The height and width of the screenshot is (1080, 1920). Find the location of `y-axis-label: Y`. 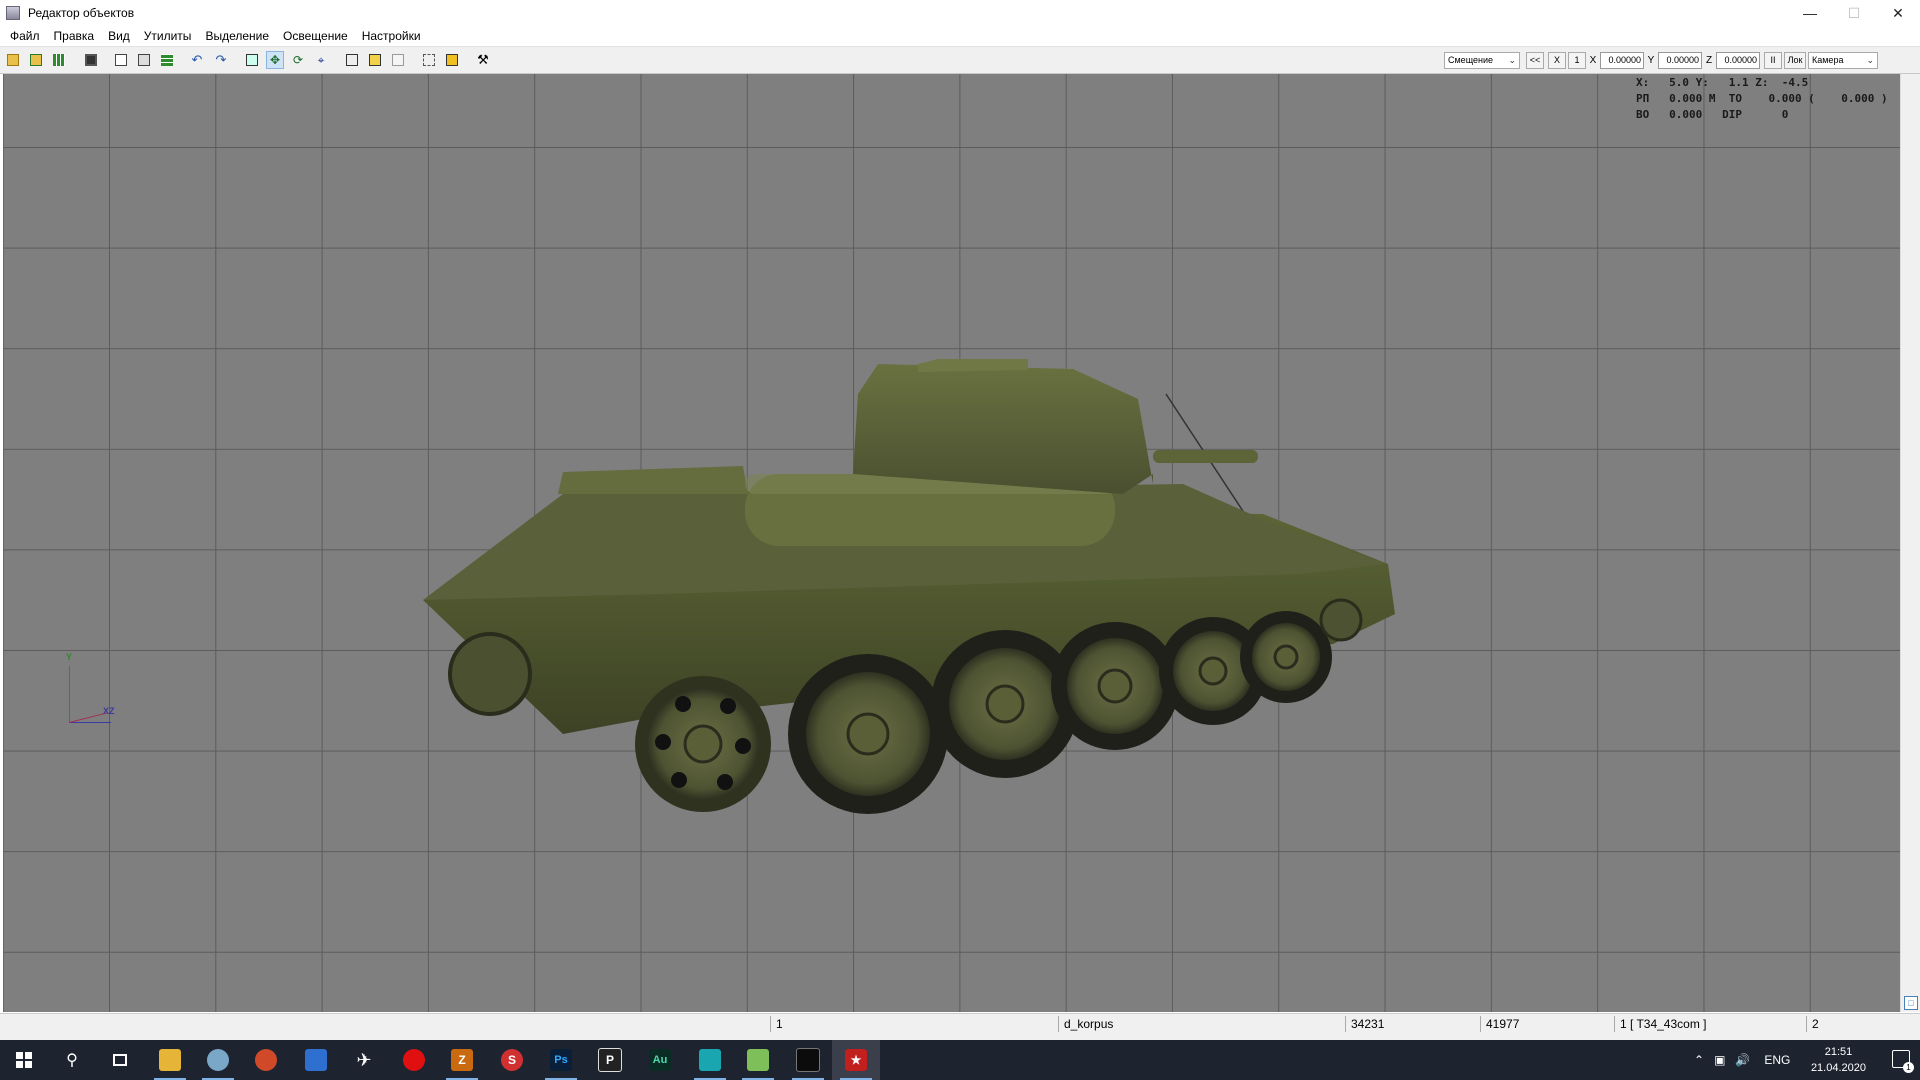

y-axis-label: Y is located at coordinates (69, 657).